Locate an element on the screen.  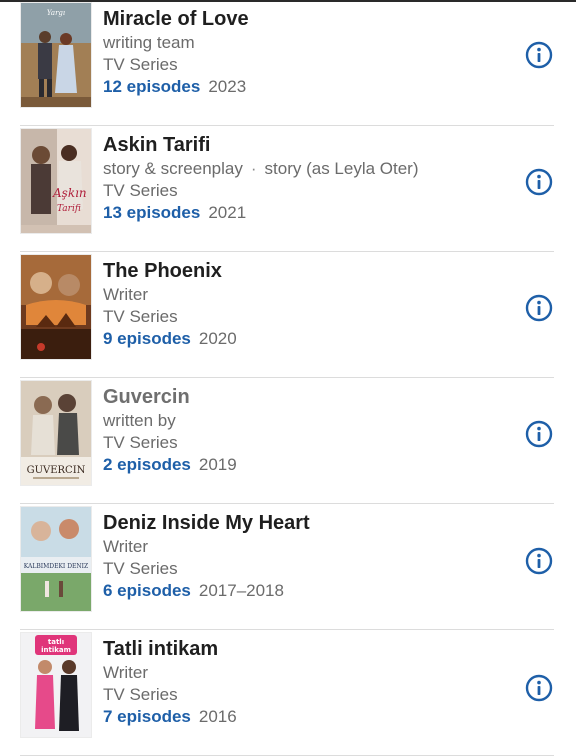
episodes-link: 9 episodes is located at coordinates (147, 338).